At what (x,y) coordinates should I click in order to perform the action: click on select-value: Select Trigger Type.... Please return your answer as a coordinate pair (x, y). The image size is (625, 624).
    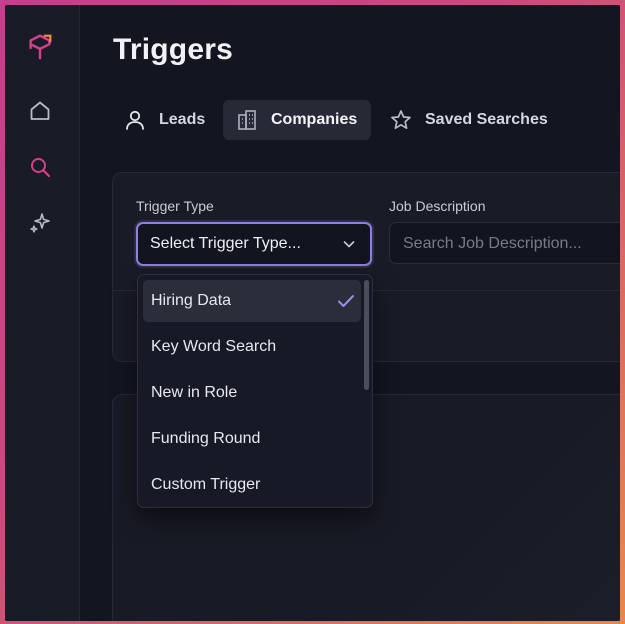
    Looking at the image, I should click on (225, 243).